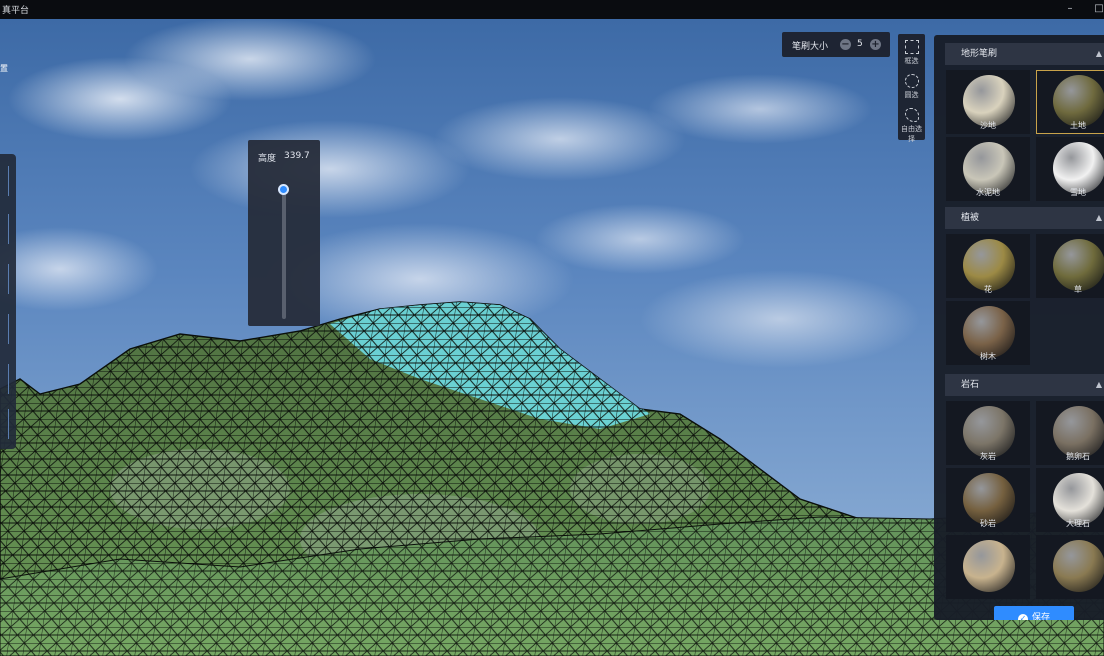 This screenshot has width=1104, height=656. Describe the element at coordinates (875, 44) in the screenshot. I see `brush-increase-button: +` at that location.